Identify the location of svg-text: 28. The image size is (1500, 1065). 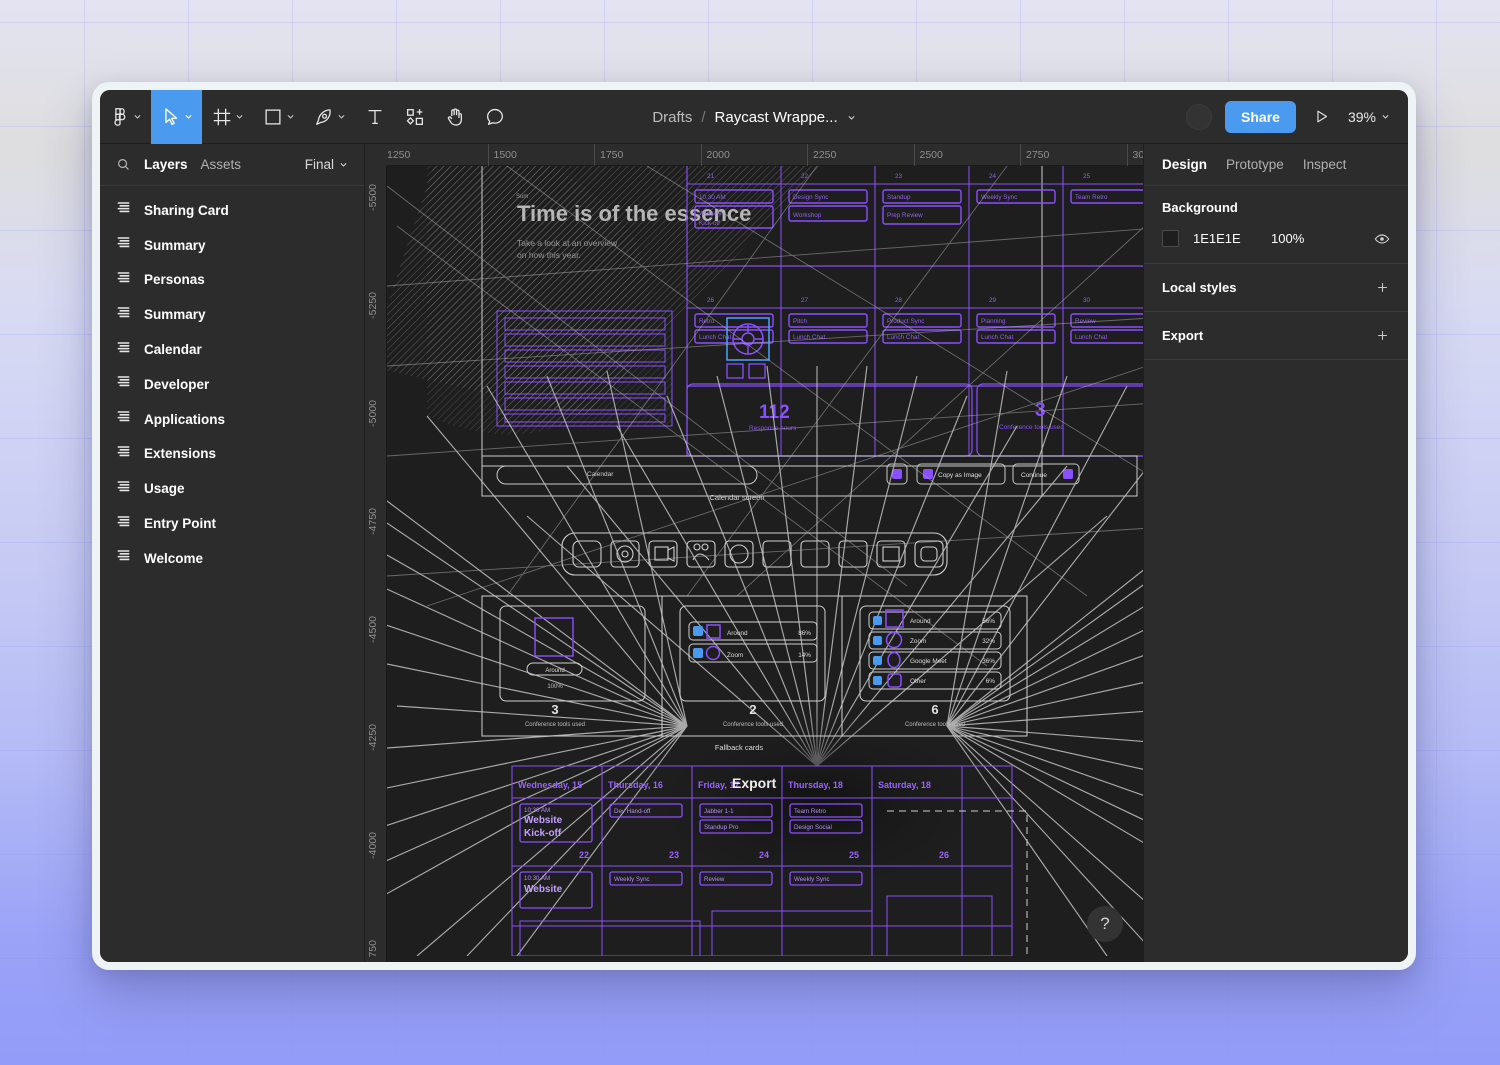
(899, 300).